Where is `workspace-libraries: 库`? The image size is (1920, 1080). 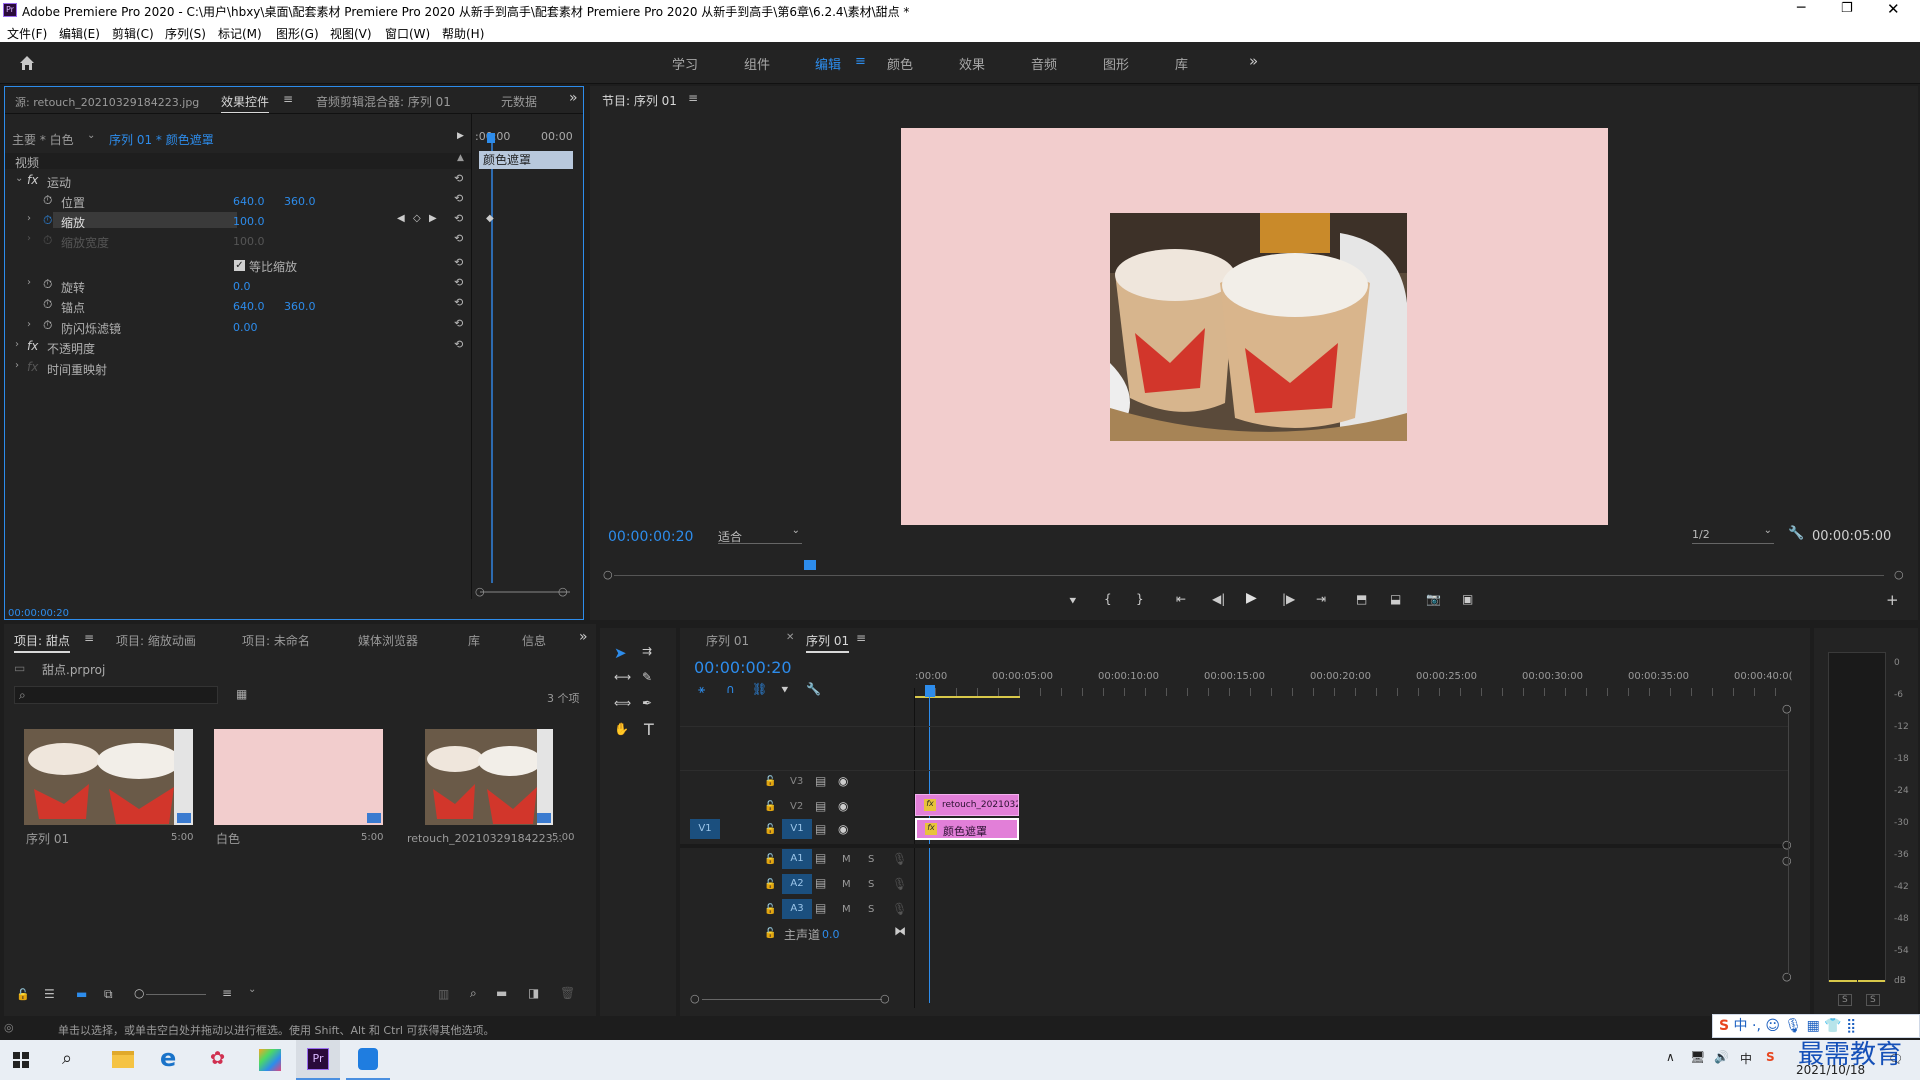
workspace-libraries: 库 is located at coordinates (1181, 63).